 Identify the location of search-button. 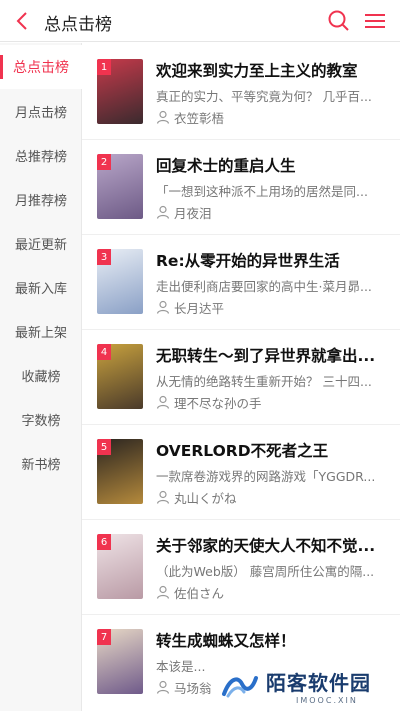
(339, 21).